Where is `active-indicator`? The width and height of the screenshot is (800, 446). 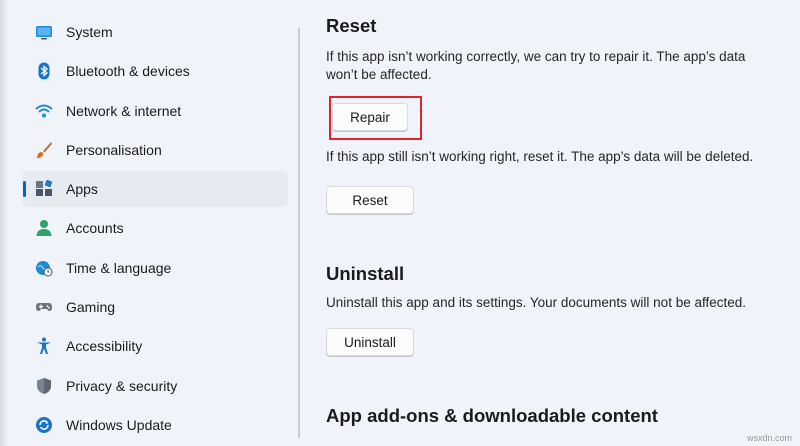
active-indicator is located at coordinates (24, 189).